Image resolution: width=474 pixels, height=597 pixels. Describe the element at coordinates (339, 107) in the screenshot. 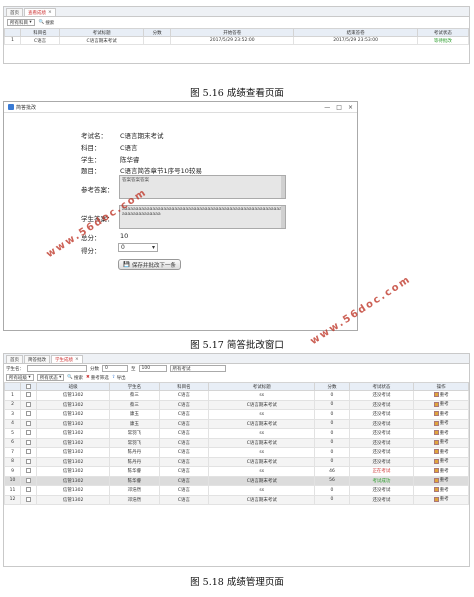

I see `maximize-icon: □` at that location.